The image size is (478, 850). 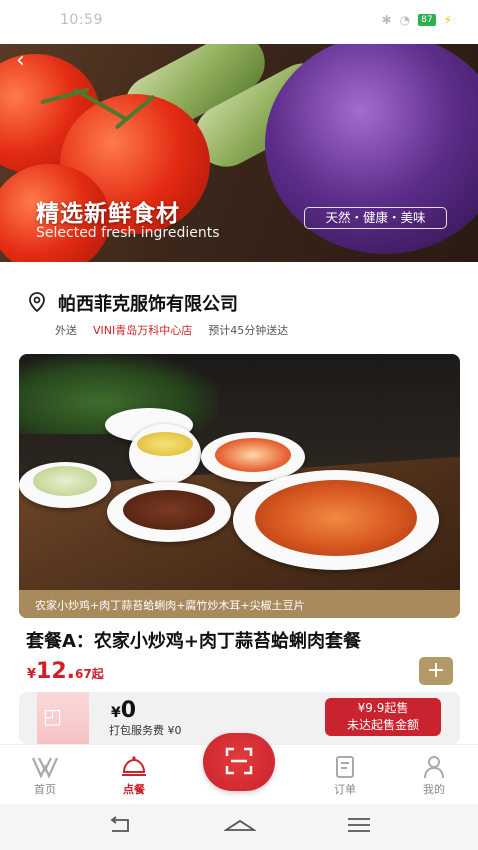 I want to click on chicken-dish, so click(x=336, y=518).